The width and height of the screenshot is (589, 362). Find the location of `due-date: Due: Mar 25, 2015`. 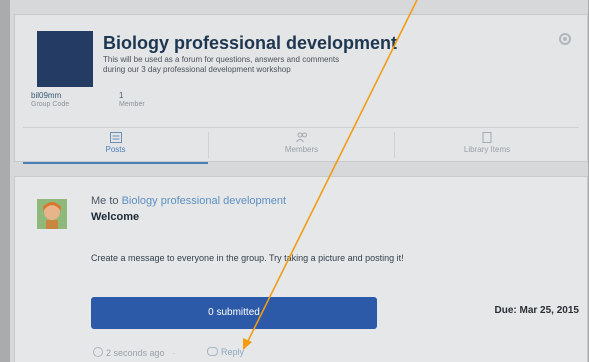

due-date: Due: Mar 25, 2015 is located at coordinates (537, 310).